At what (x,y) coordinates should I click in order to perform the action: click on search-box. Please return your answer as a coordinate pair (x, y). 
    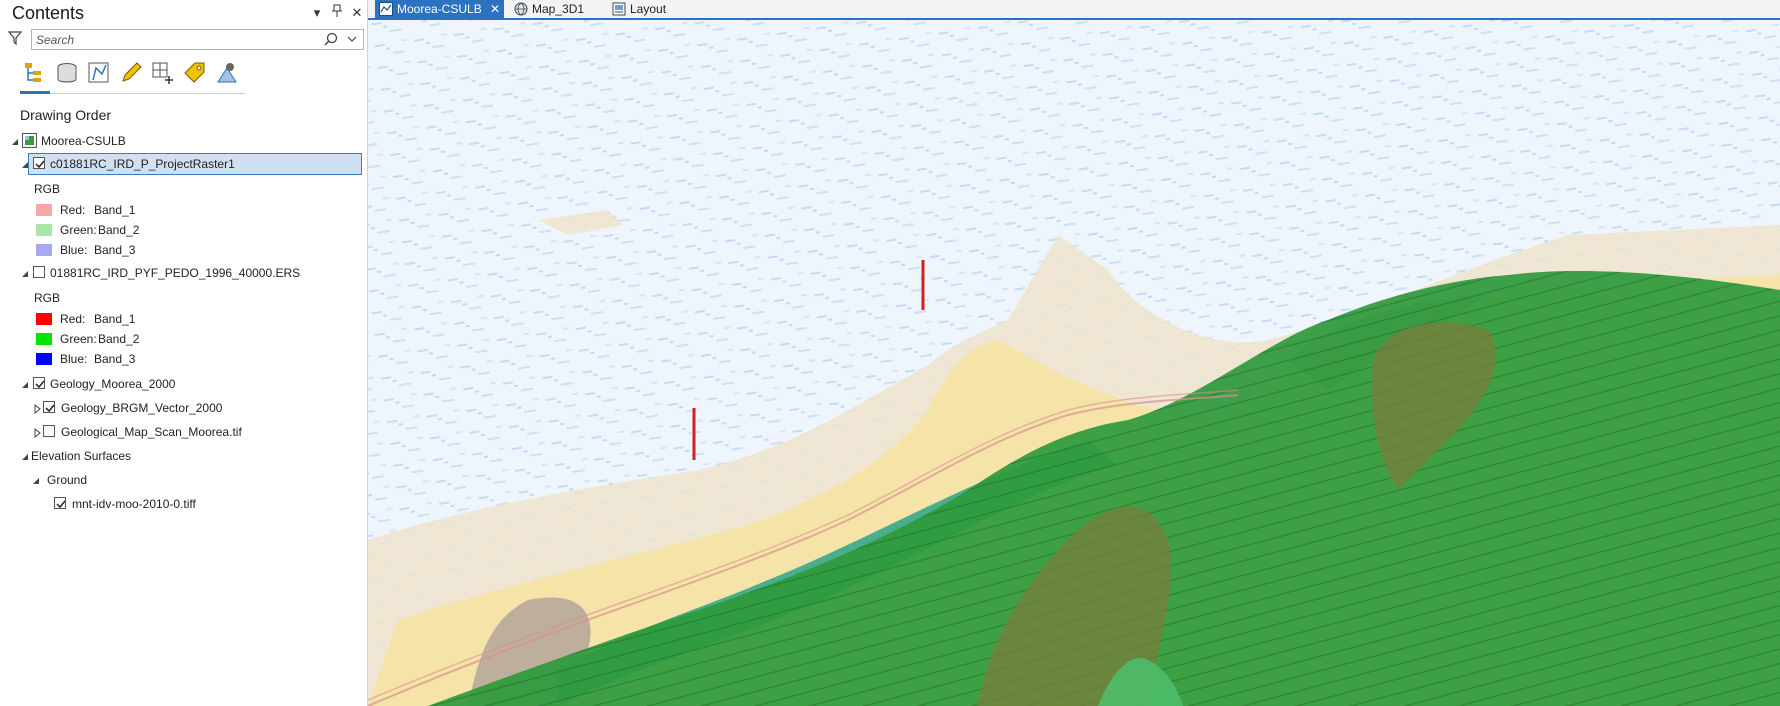
    Looking at the image, I should click on (197, 39).